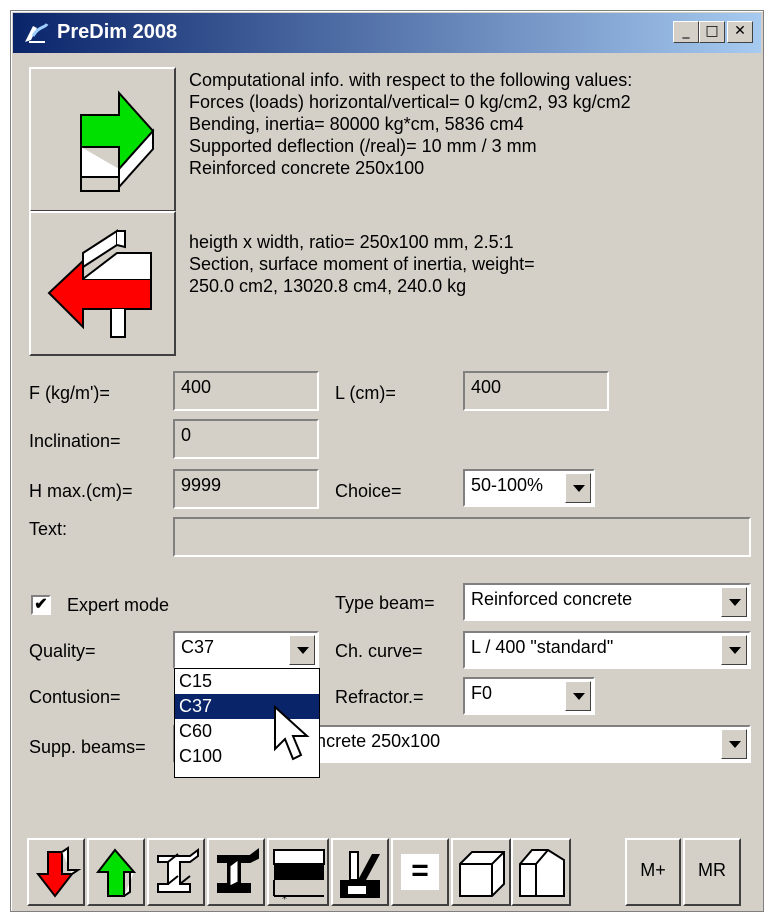  Describe the element at coordinates (75, 441) in the screenshot. I see `inclination-label: Inclination=` at that location.